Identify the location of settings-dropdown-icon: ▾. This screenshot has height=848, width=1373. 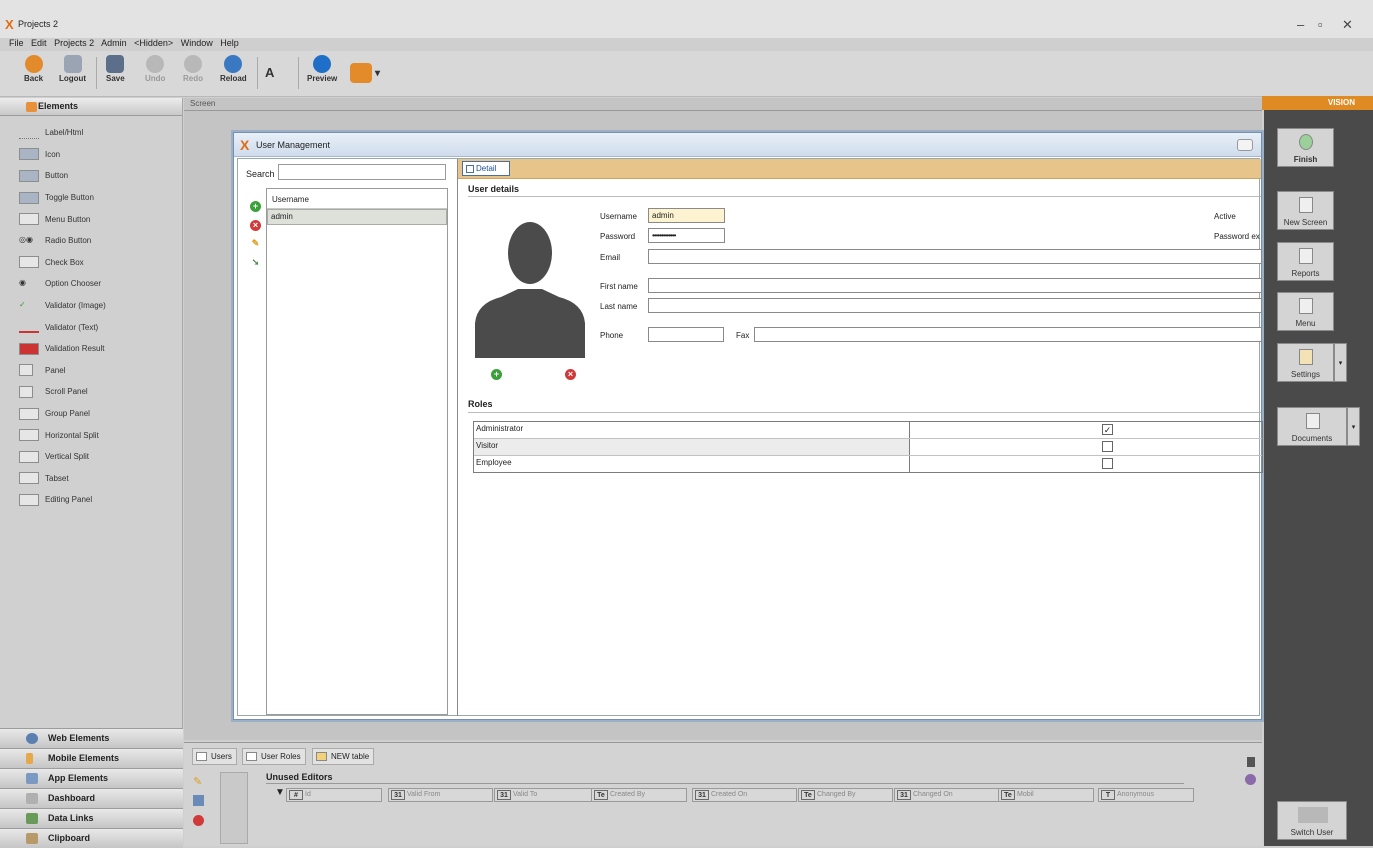
(1340, 362).